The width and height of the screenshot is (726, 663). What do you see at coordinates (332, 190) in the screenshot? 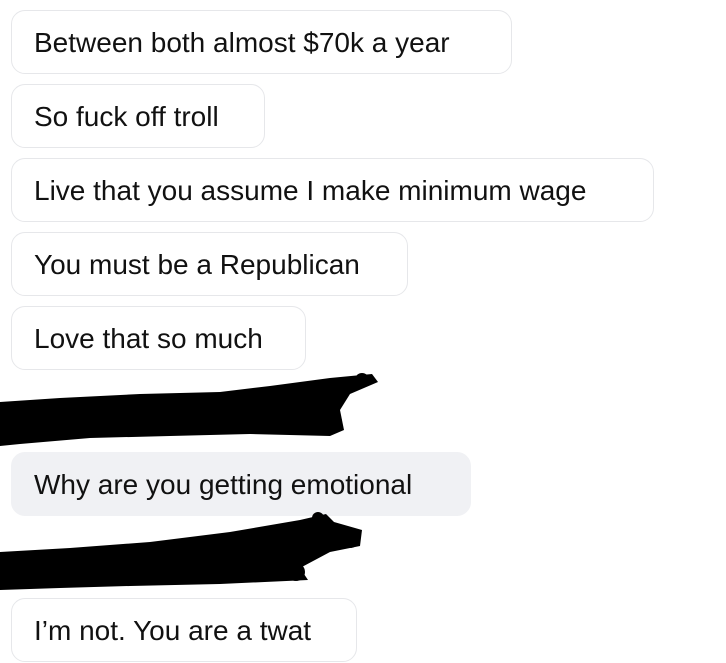
I see `message-bubble-3: Live that you assume I make minimum wage` at bounding box center [332, 190].